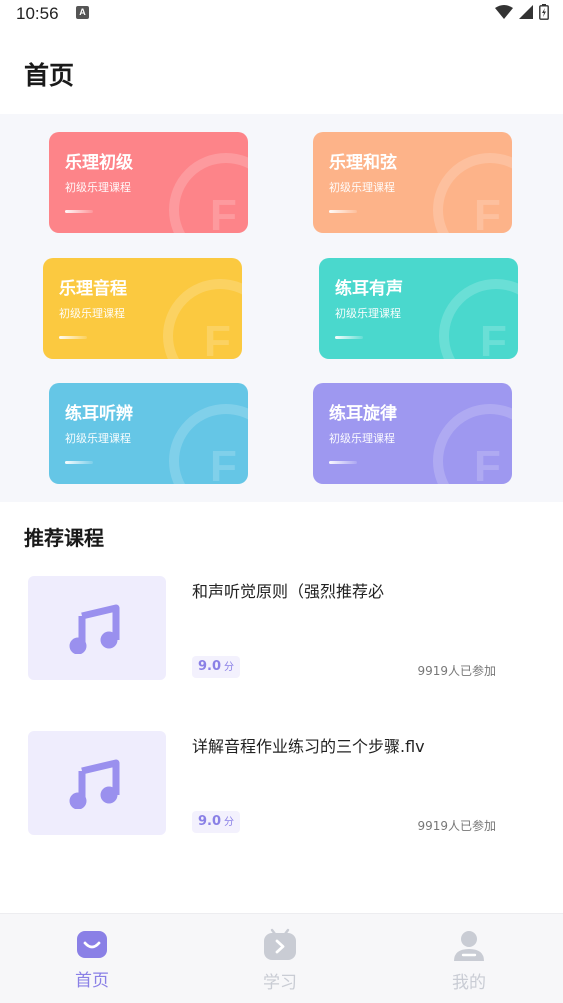  I want to click on category-title: 乐理初级, so click(99, 163).